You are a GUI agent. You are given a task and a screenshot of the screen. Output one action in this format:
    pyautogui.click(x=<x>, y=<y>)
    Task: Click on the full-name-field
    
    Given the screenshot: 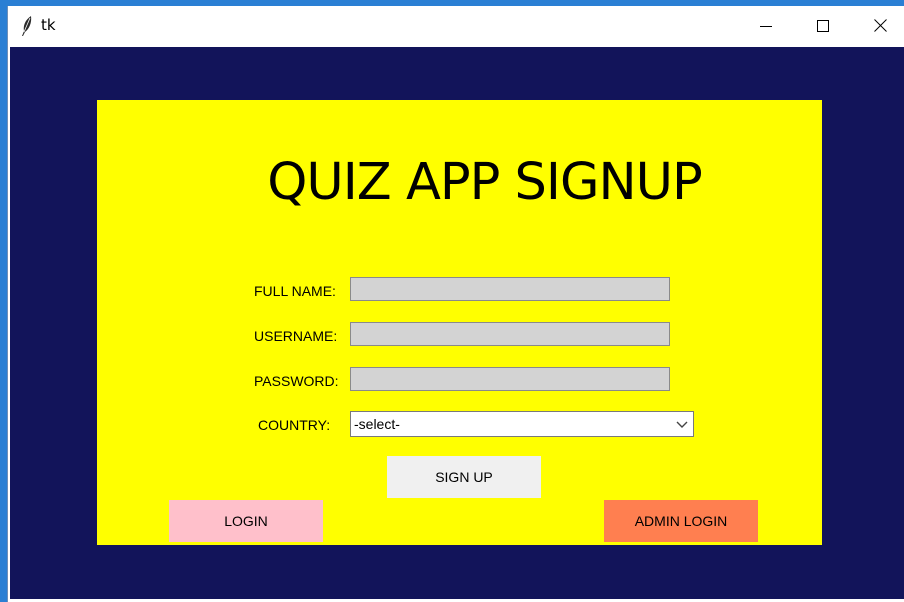 What is the action you would take?
    pyautogui.click(x=510, y=289)
    